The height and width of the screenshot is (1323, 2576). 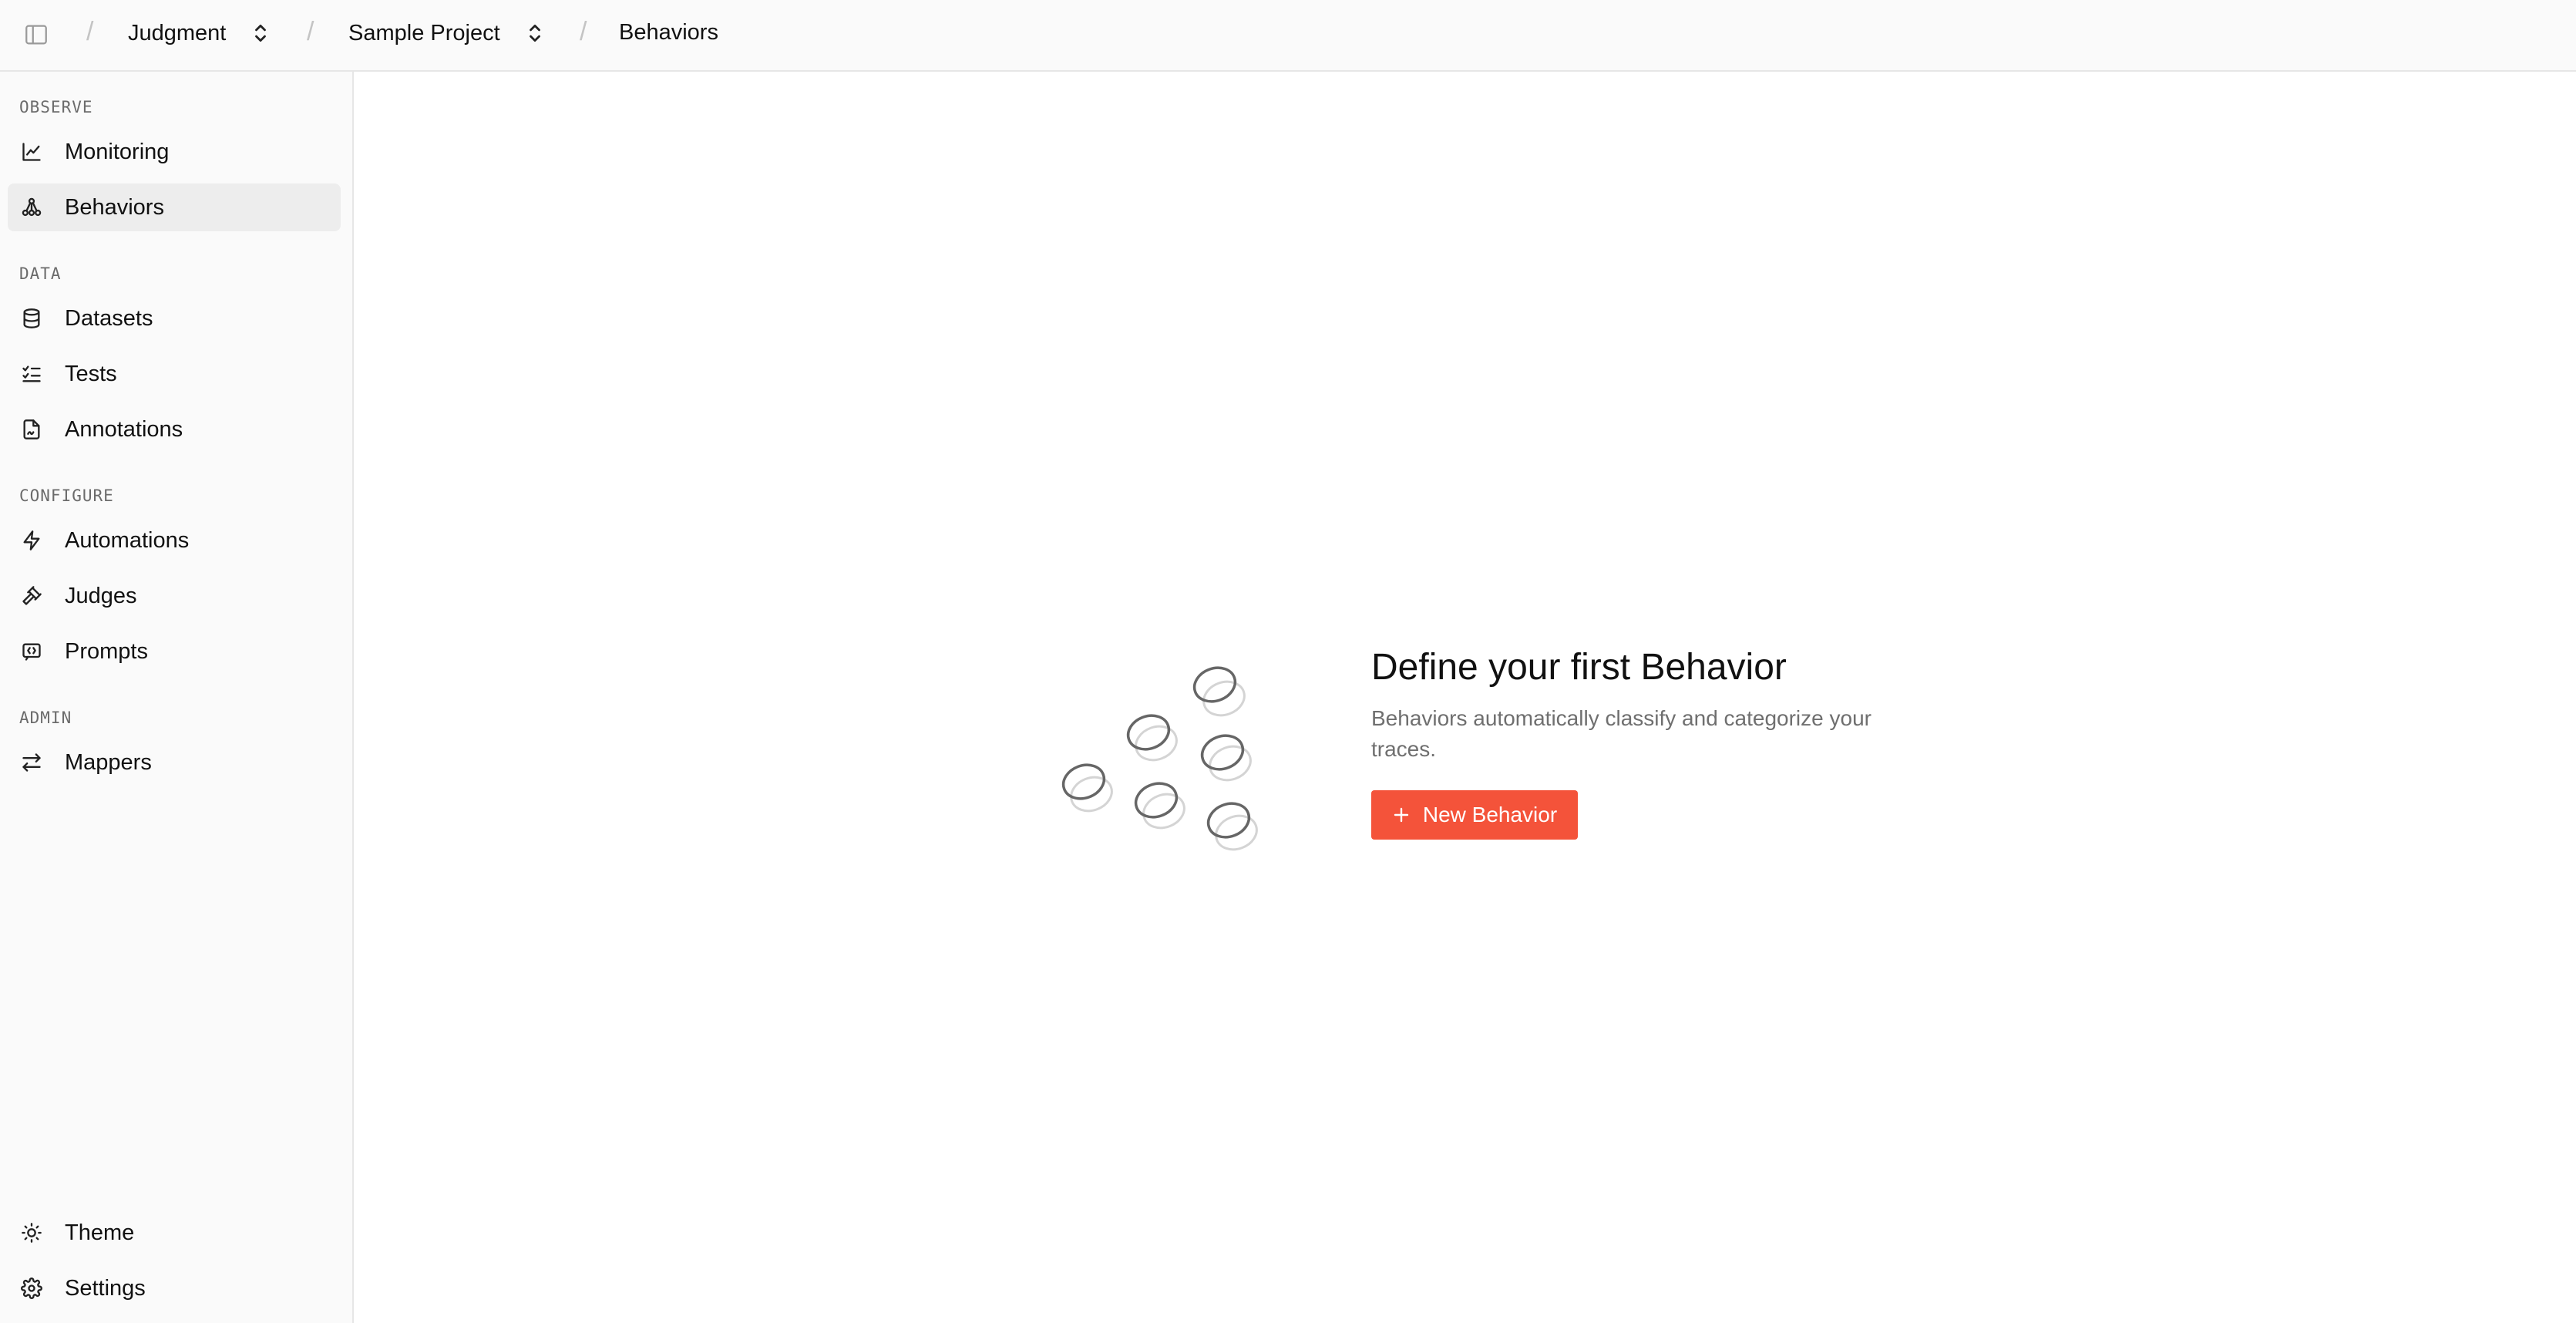 I want to click on gear-icon, so click(x=31, y=1288).